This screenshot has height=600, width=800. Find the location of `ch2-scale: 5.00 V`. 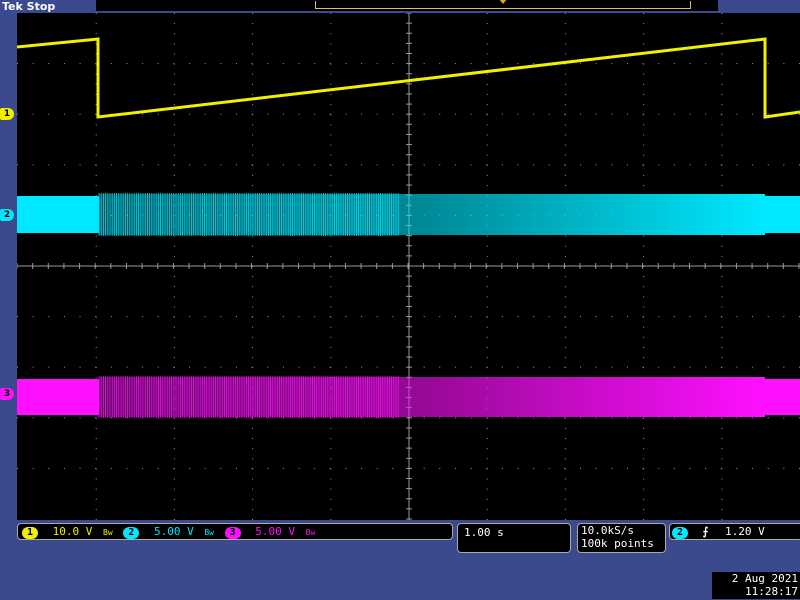

ch2-scale: 5.00 V is located at coordinates (174, 531).